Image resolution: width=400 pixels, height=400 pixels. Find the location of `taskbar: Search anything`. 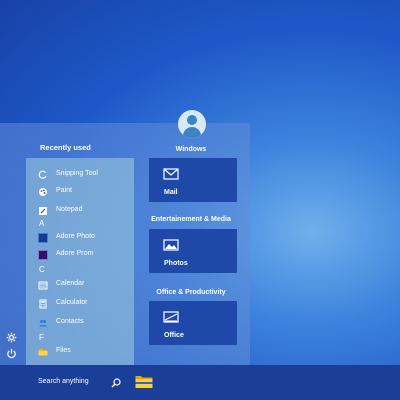

taskbar: Search anything is located at coordinates (200, 382).